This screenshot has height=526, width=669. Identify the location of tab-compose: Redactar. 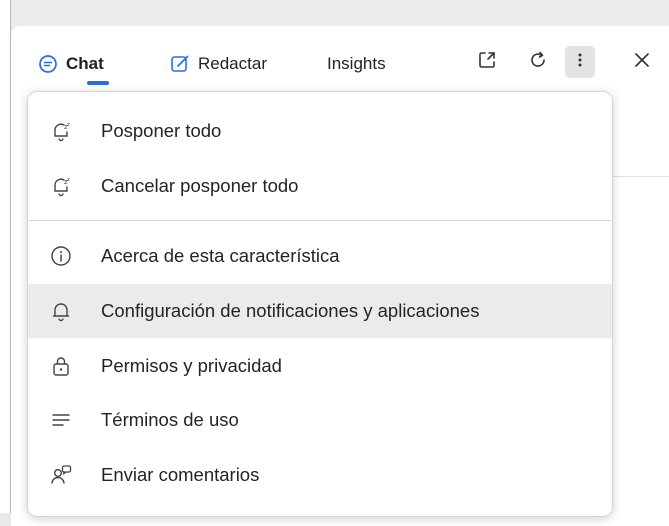
(218, 64).